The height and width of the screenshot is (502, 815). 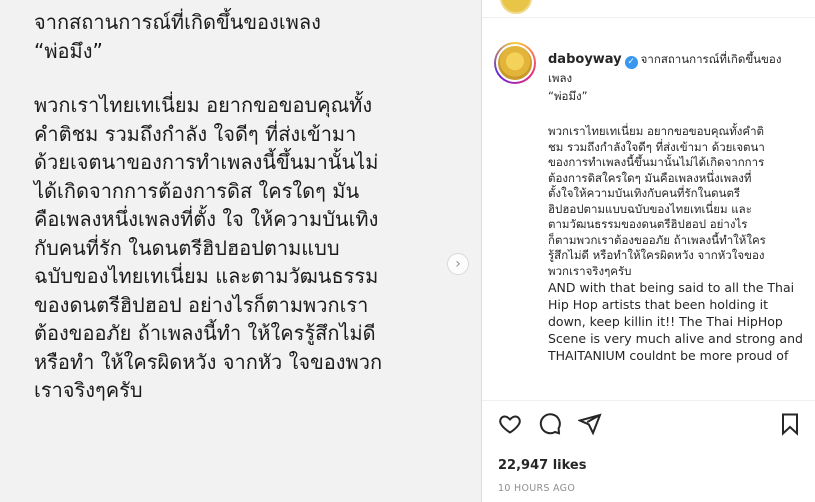 I want to click on image-heading: จากสถานการณ์ที่เกิดขึ้นของเพลง “พ่อมึง”, so click(x=177, y=36).